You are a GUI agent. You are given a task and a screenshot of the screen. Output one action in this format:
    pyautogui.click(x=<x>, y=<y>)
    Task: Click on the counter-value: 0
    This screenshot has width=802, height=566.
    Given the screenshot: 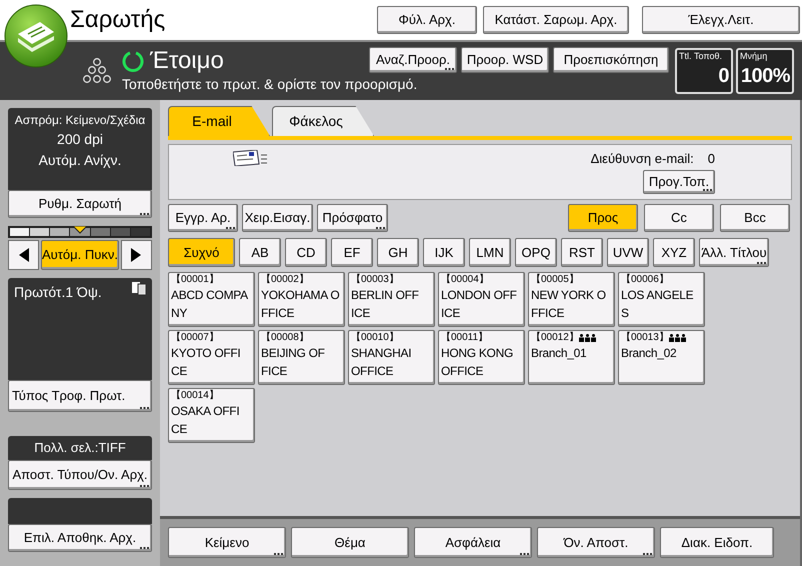 What is the action you would take?
    pyautogui.click(x=723, y=76)
    